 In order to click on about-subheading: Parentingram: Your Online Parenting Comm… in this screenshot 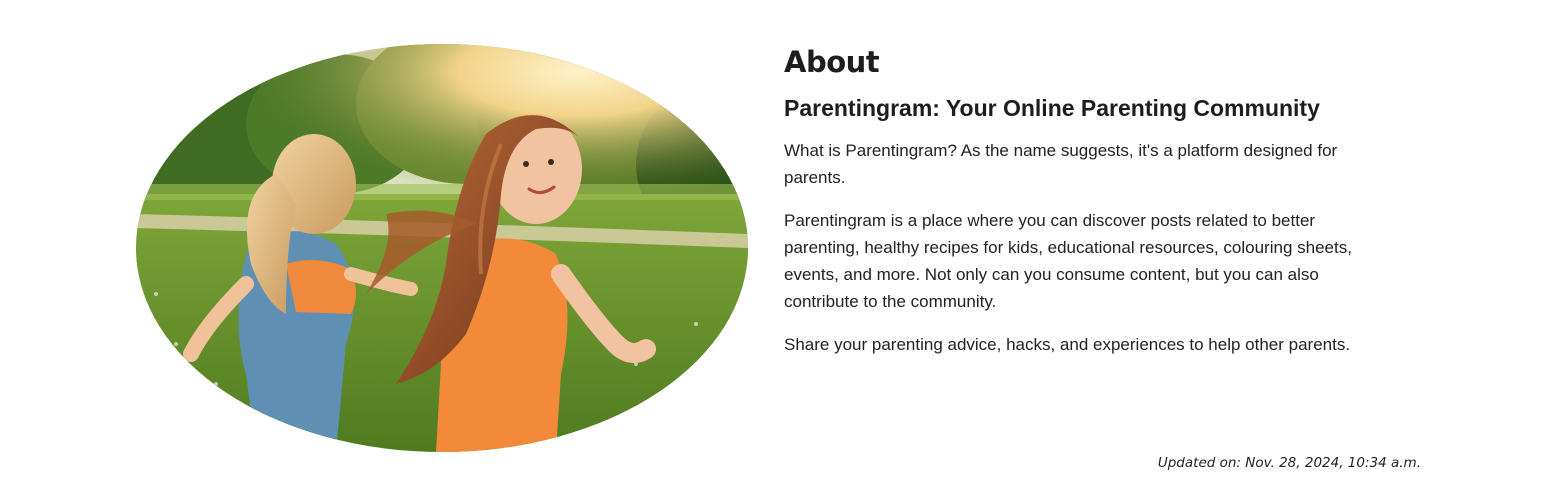, I will do `click(1052, 108)`.